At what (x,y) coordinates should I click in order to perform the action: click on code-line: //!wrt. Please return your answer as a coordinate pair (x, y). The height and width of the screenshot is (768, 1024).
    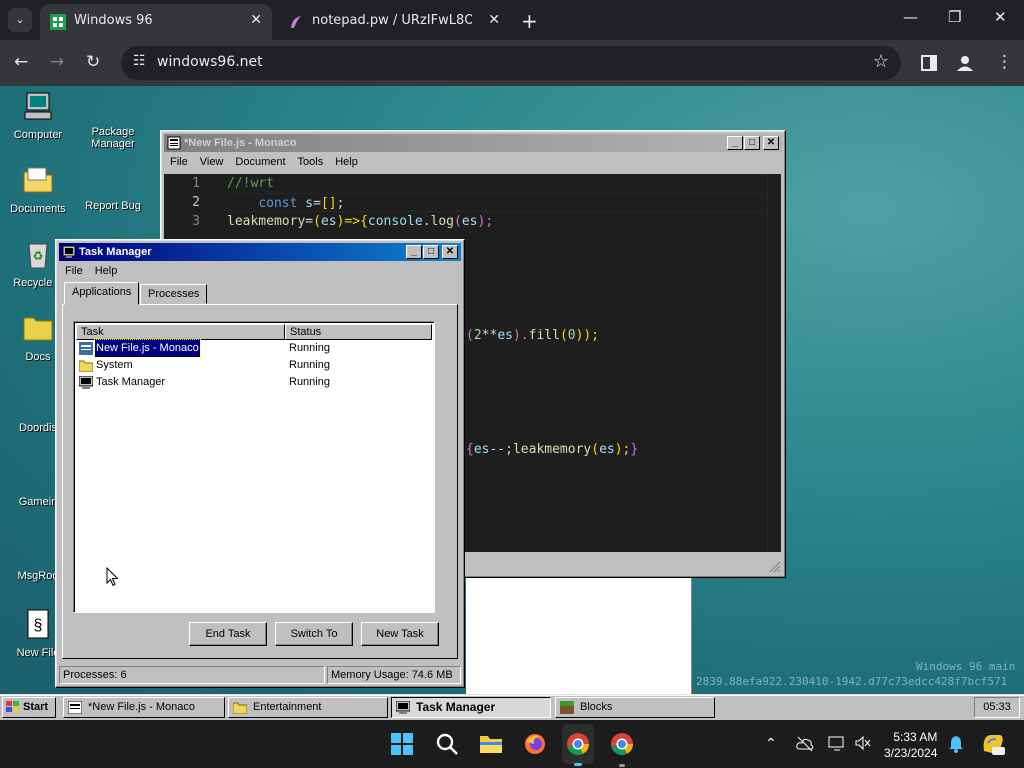
    Looking at the image, I should click on (496, 183).